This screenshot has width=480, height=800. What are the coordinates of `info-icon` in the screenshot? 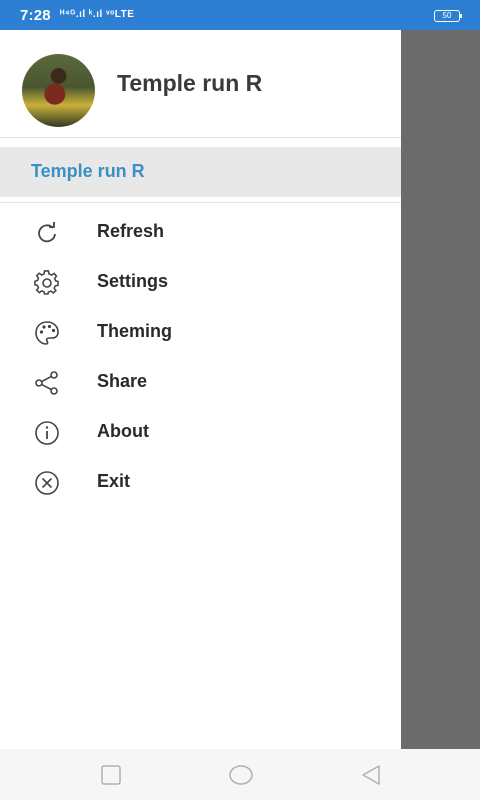 It's located at (47, 433).